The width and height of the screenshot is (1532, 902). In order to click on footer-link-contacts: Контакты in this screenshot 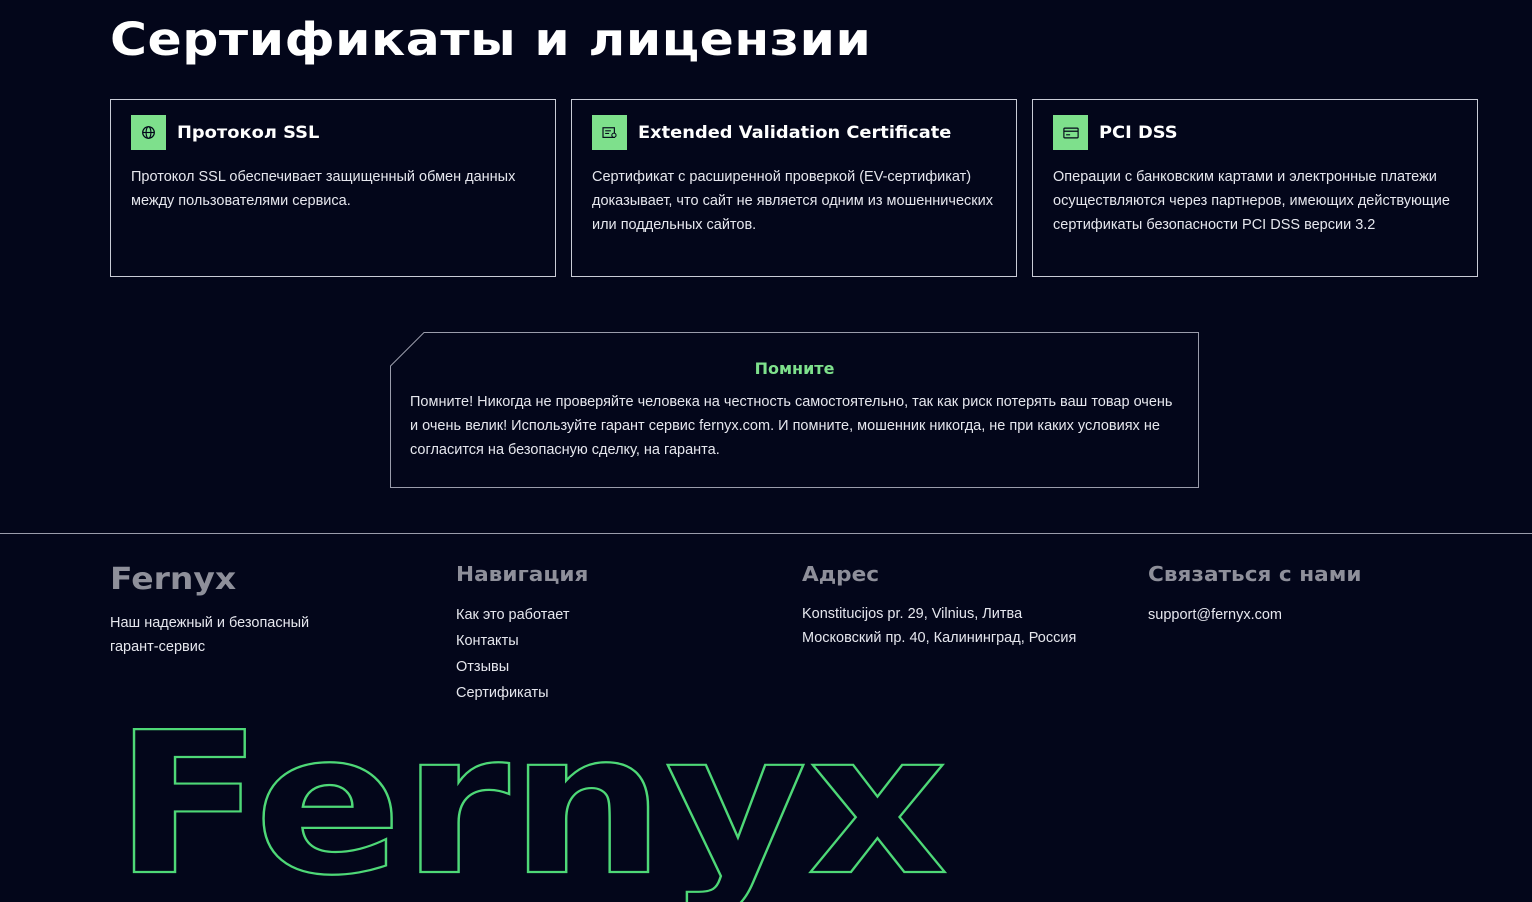, I will do `click(517, 641)`.